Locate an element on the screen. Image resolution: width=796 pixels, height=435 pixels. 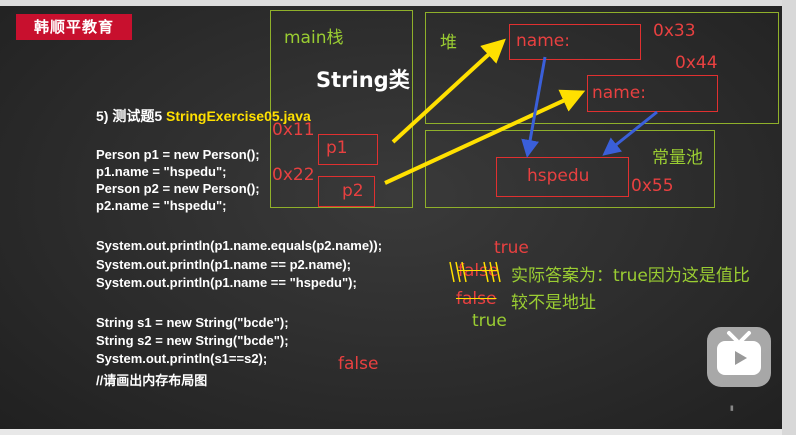
p1-to-object-1-arrow is located at coordinates (448, 91).